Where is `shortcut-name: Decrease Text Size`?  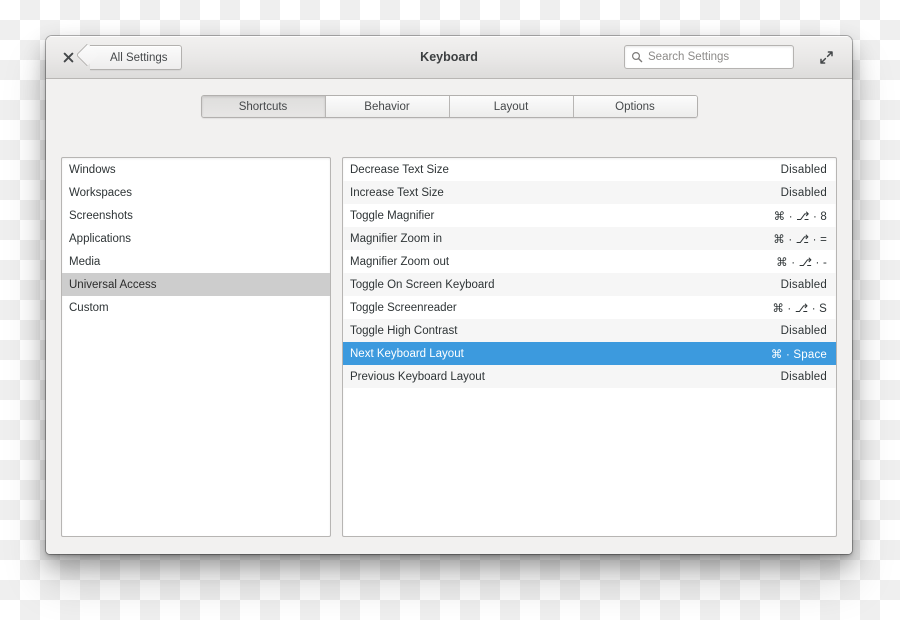
shortcut-name: Decrease Text Size is located at coordinates (399, 169).